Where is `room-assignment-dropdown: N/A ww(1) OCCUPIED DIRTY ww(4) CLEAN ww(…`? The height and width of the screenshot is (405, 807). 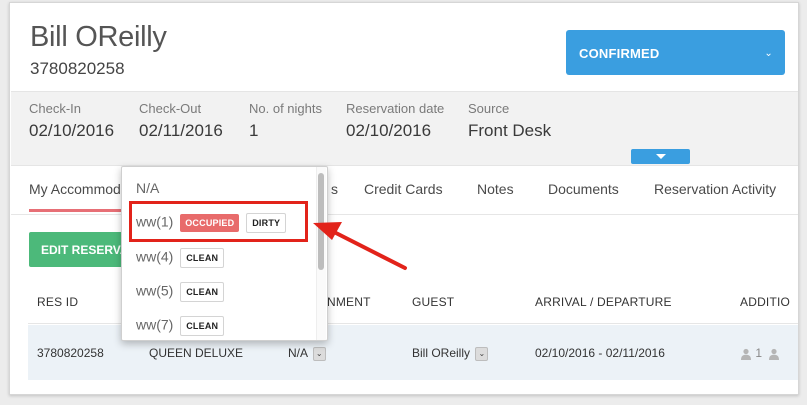 room-assignment-dropdown: N/A ww(1) OCCUPIED DIRTY ww(4) CLEAN ww(… is located at coordinates (224, 253).